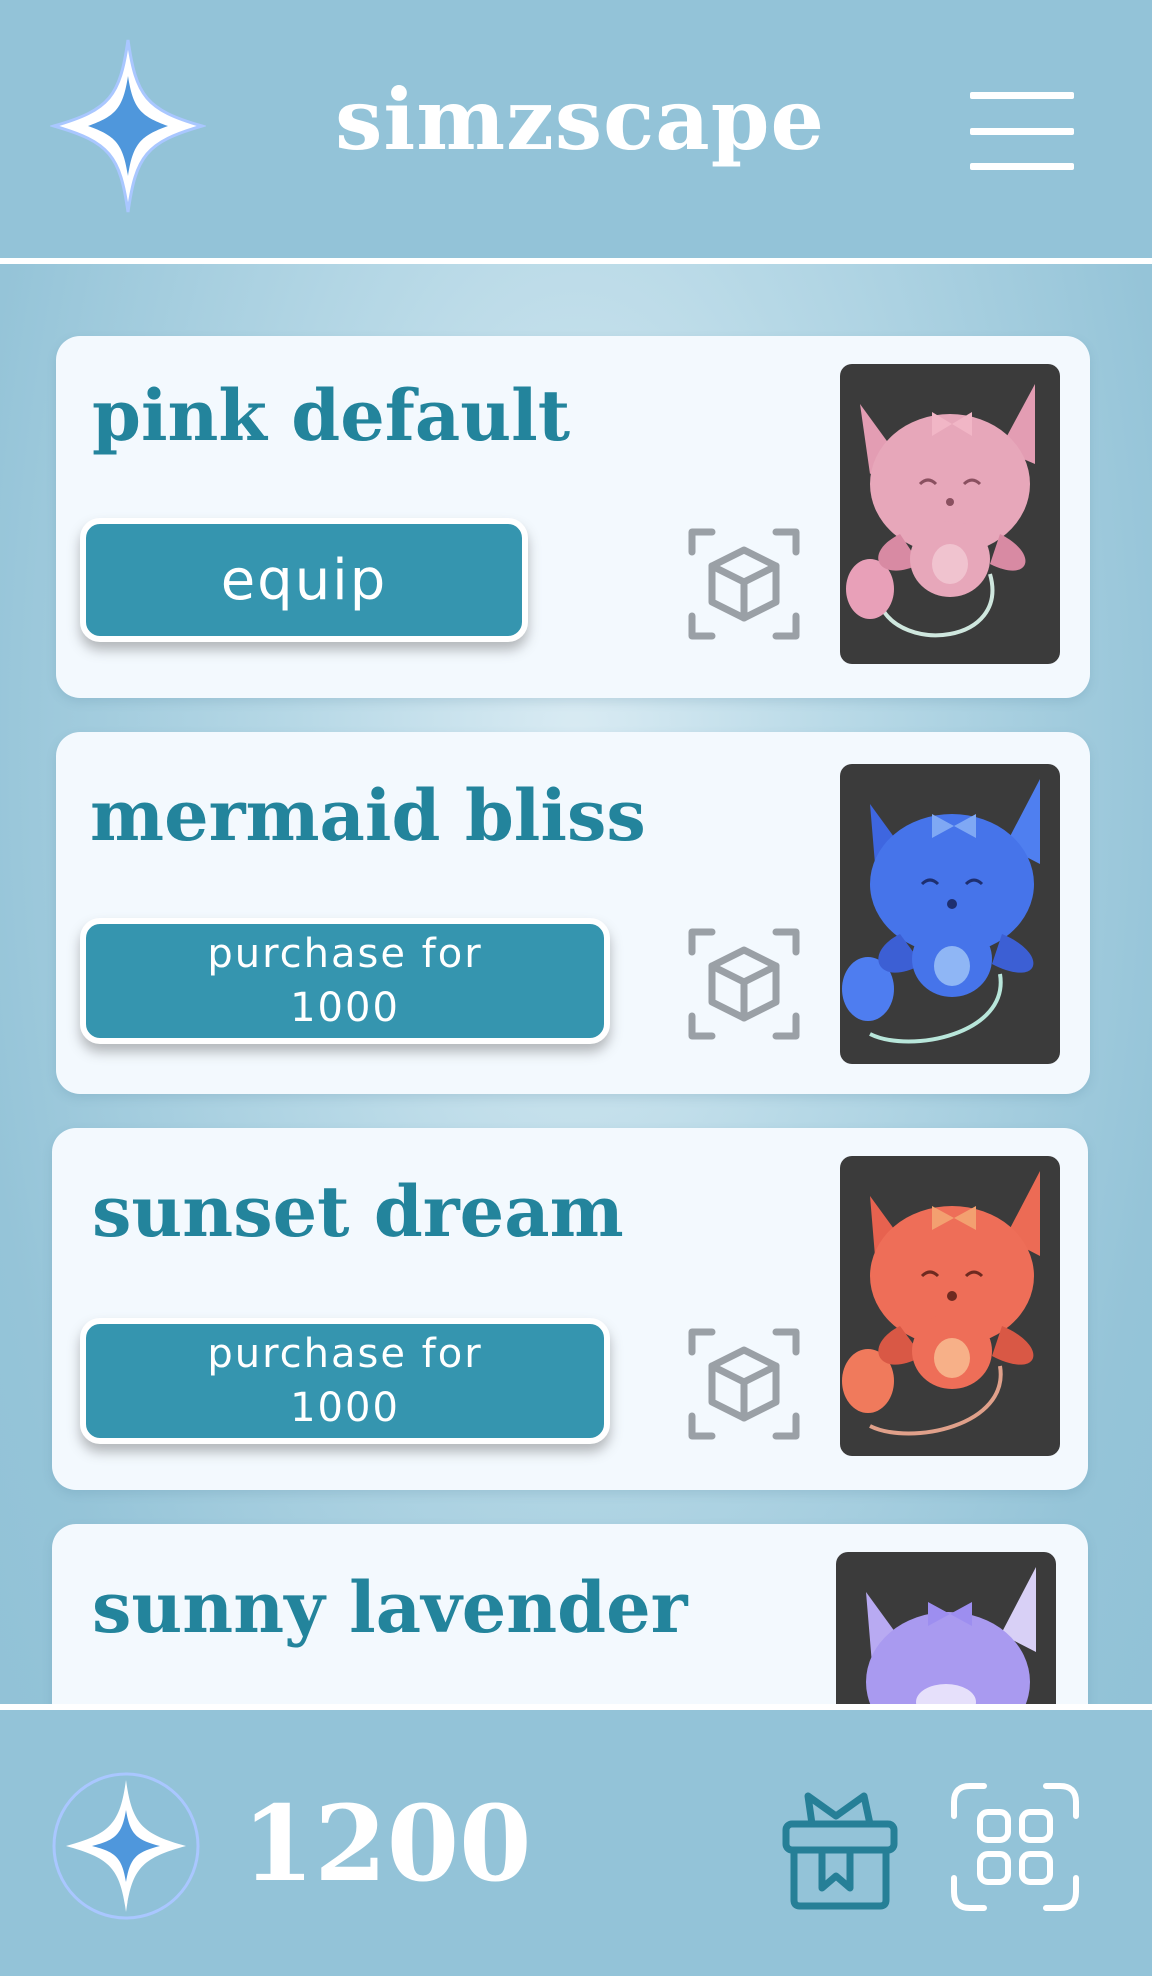  What do you see at coordinates (128, 126) in the screenshot?
I see `sparkle-star-icon` at bounding box center [128, 126].